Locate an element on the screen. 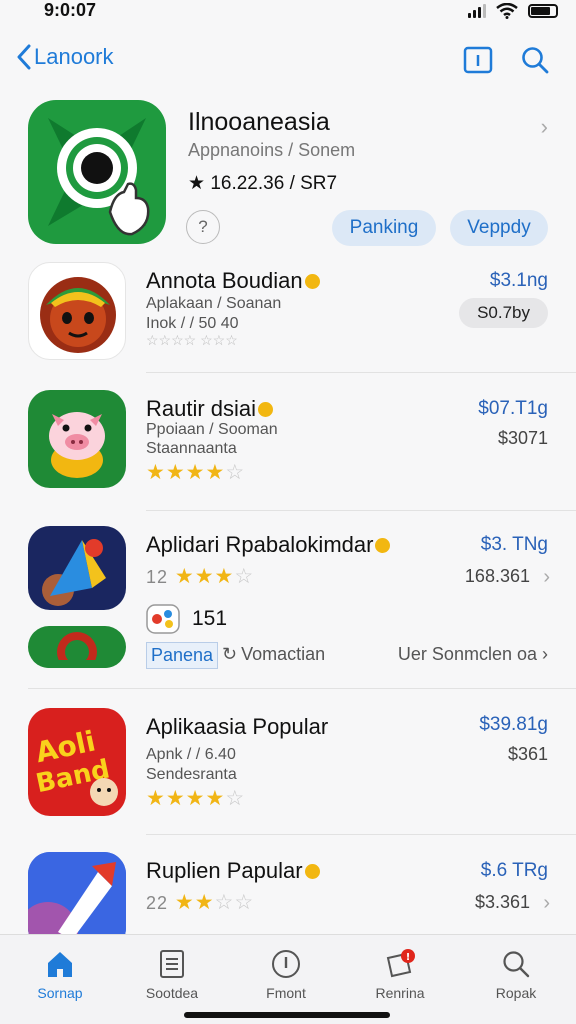  bookmark-icon is located at coordinates (478, 60).